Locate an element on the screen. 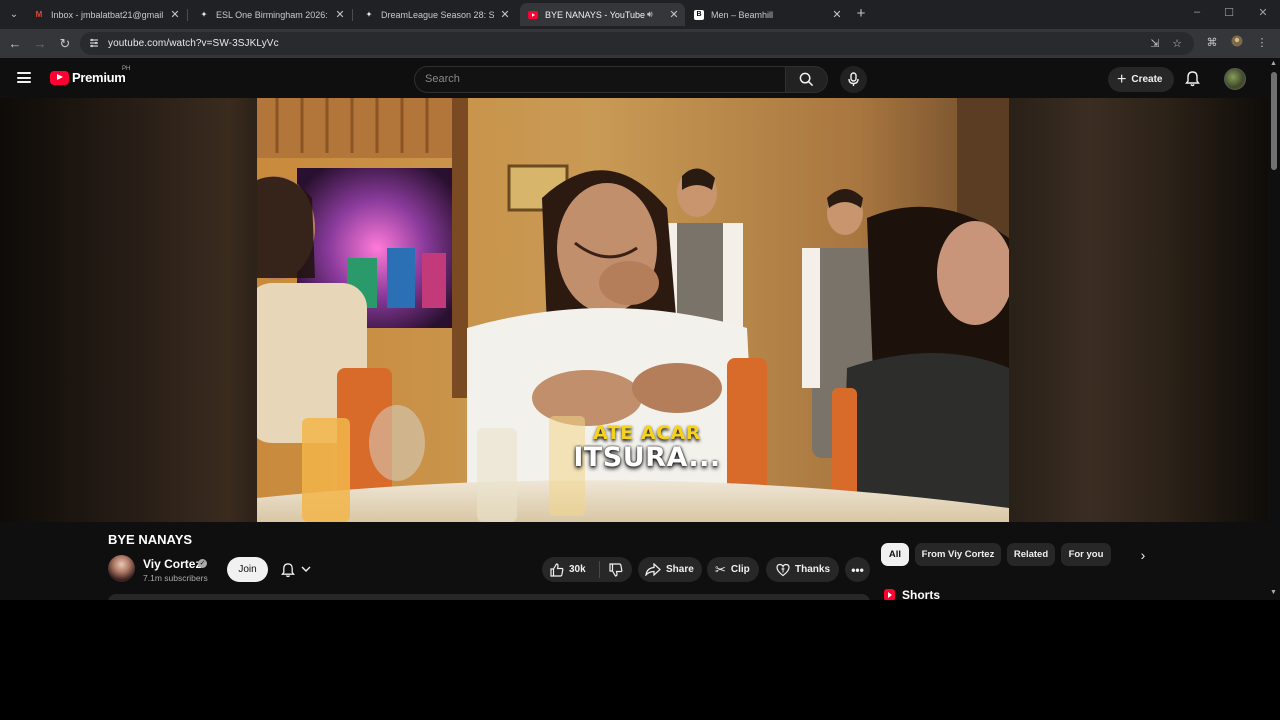 The height and width of the screenshot is (720, 1280). shorts-label: Shorts is located at coordinates (921, 594).